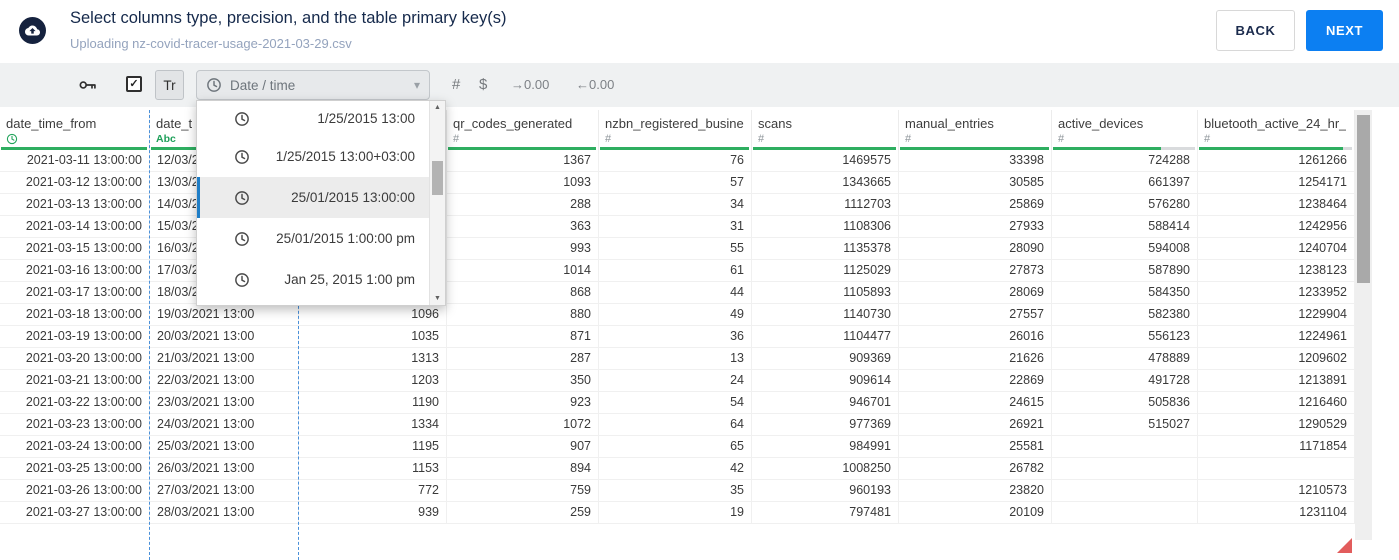 The image size is (1399, 560). What do you see at coordinates (975, 402) in the screenshot?
I see `table-cell: 24615` at bounding box center [975, 402].